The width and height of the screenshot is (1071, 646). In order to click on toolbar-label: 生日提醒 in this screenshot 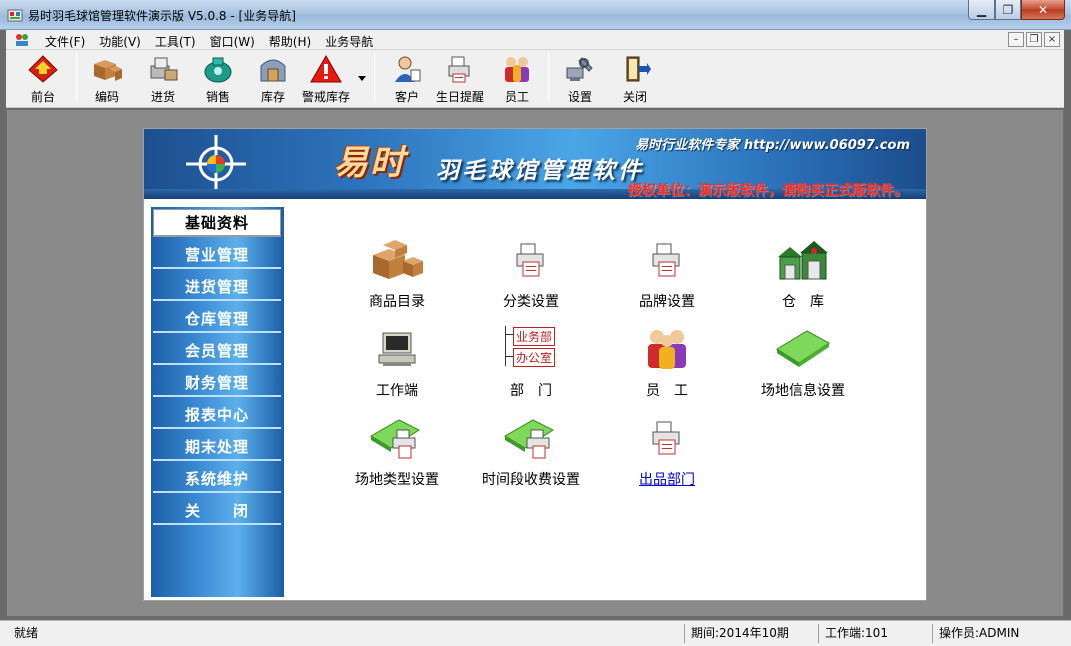, I will do `click(460, 97)`.